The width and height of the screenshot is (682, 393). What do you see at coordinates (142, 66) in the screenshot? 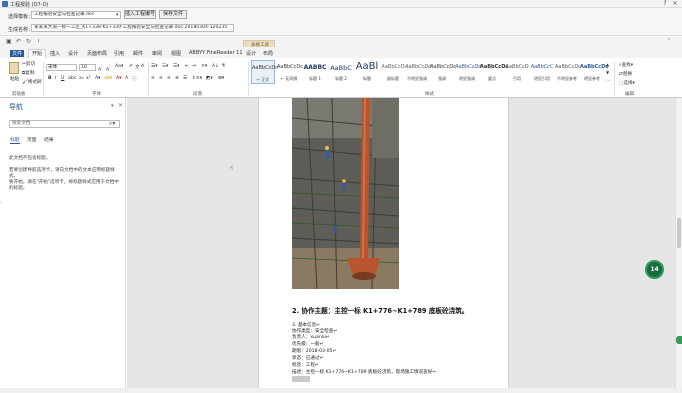
I see `char-border-icon: A` at bounding box center [142, 66].